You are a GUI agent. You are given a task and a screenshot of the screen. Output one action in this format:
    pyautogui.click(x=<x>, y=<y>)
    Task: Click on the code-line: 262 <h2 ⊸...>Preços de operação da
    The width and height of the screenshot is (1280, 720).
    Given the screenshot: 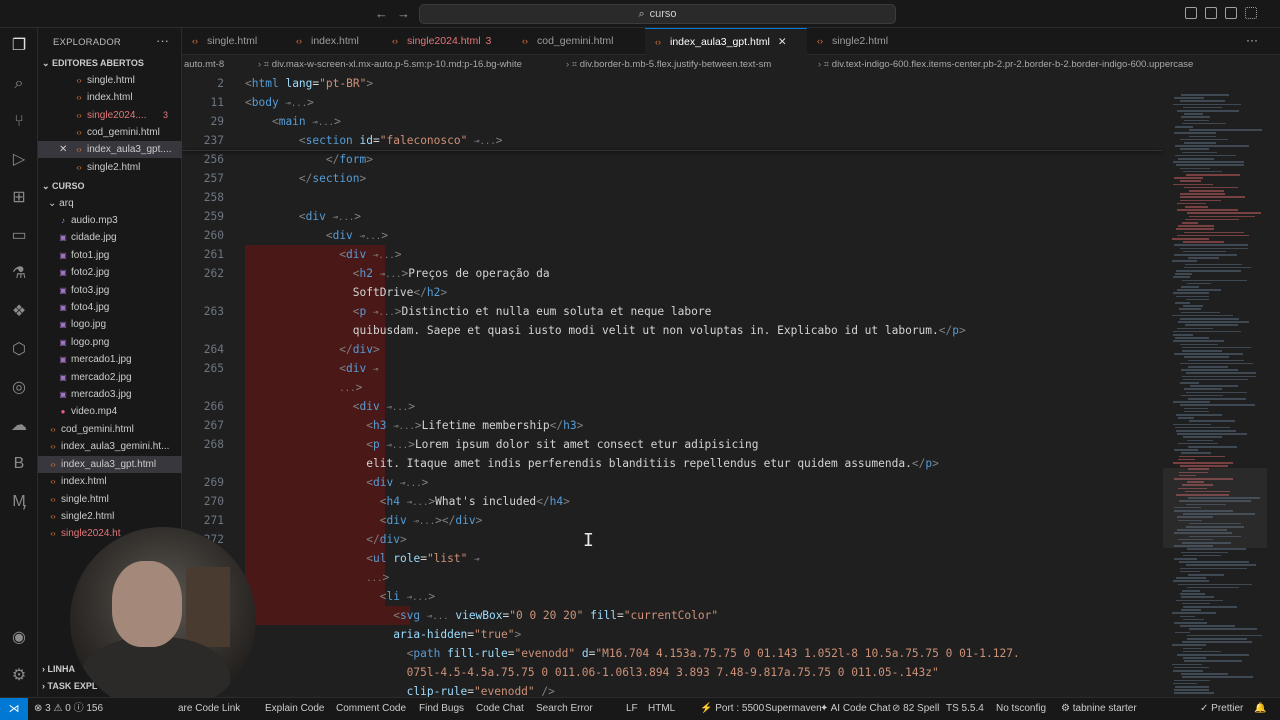 What is the action you would take?
    pyautogui.click(x=672, y=273)
    